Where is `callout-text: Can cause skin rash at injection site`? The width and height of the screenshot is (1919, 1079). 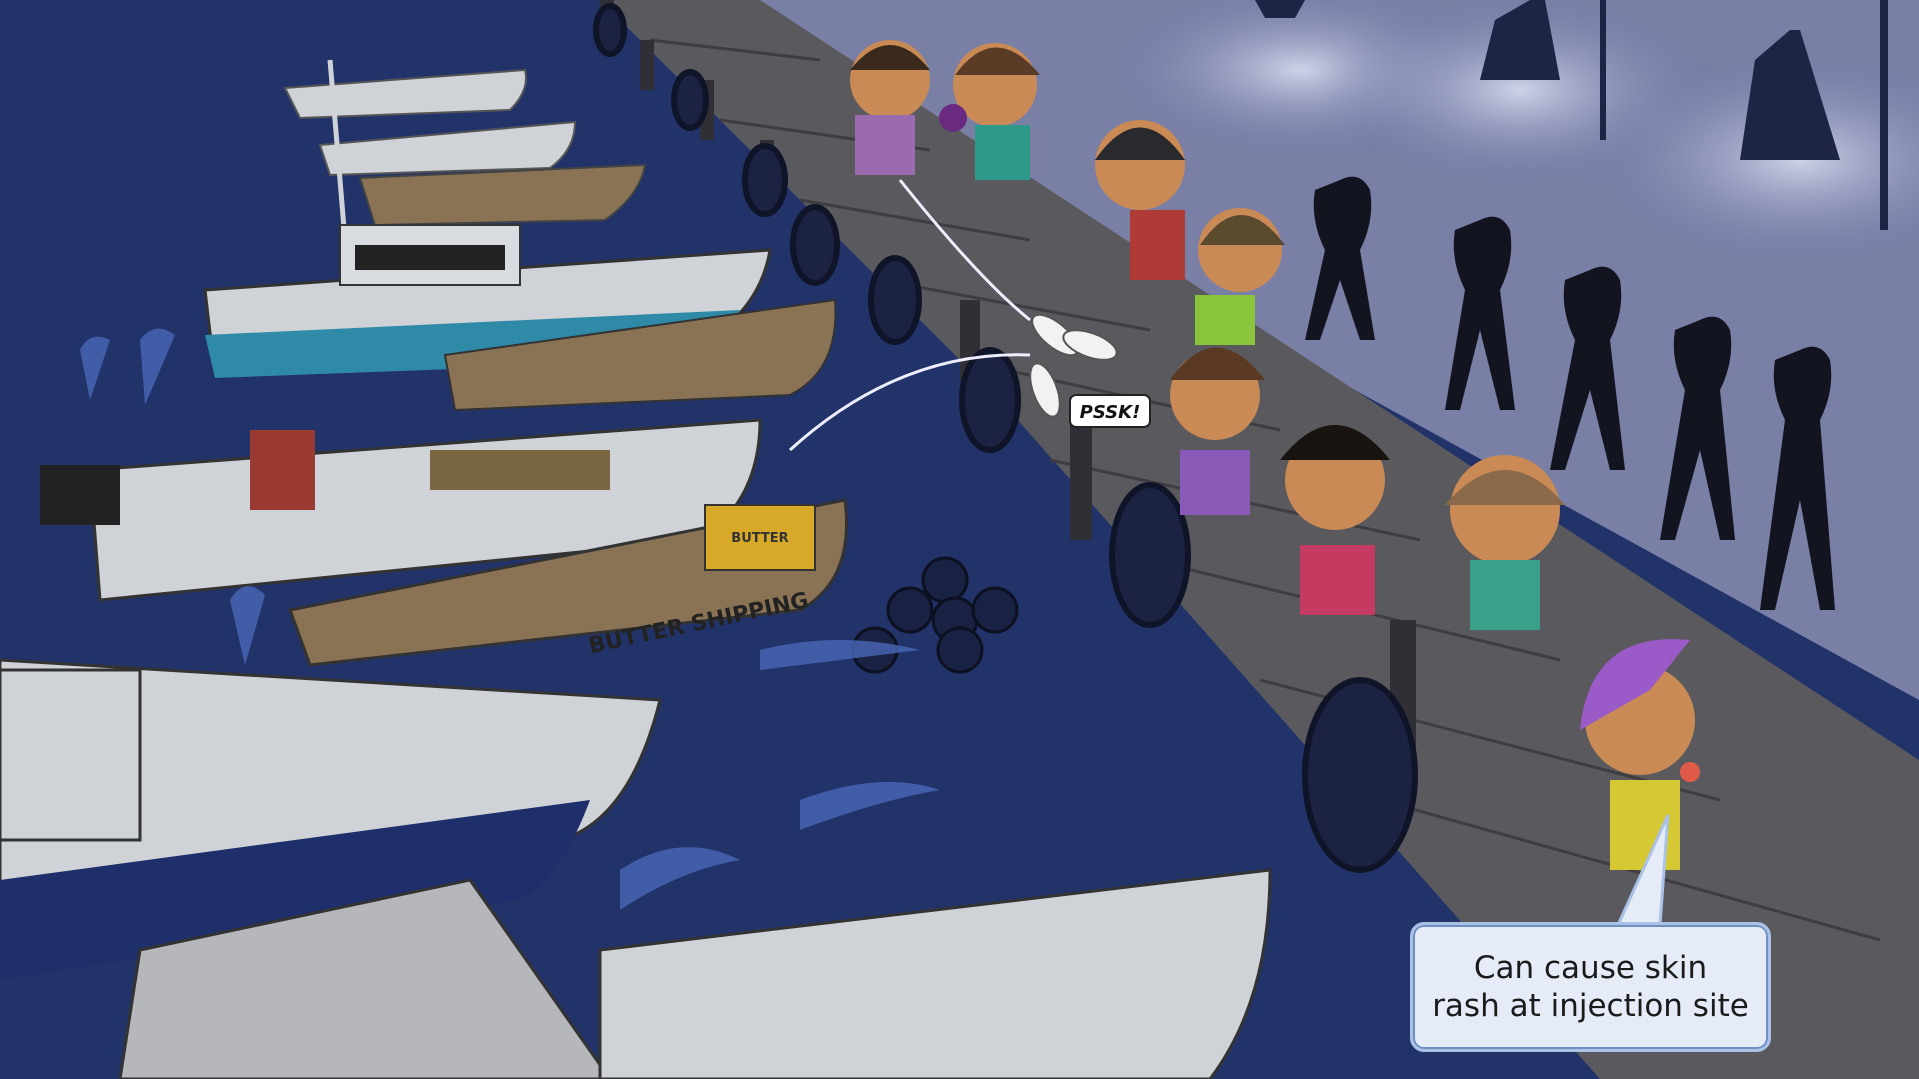
callout-text: Can cause skin rash at injection site is located at coordinates (1590, 987).